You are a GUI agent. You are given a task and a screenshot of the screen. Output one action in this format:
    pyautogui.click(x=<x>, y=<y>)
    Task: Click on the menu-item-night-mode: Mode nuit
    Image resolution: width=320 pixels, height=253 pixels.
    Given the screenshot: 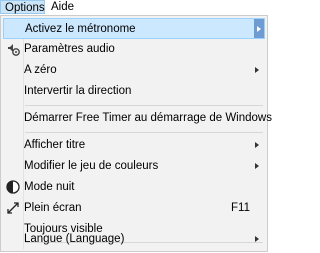 What is the action you would take?
    pyautogui.click(x=134, y=187)
    